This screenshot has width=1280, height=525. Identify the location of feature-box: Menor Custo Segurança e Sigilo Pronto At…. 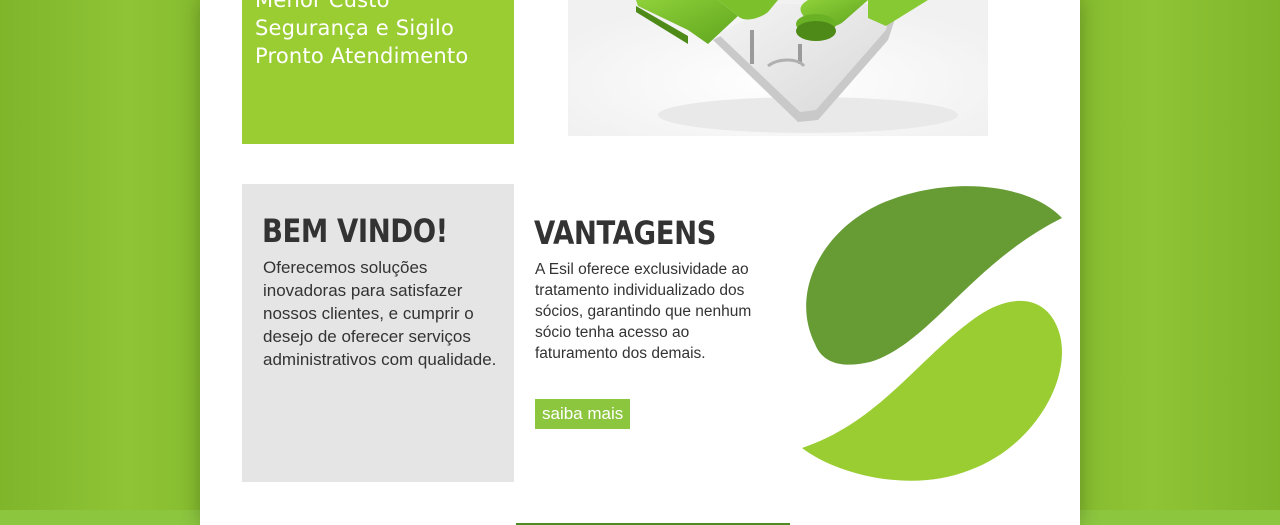
(378, 72).